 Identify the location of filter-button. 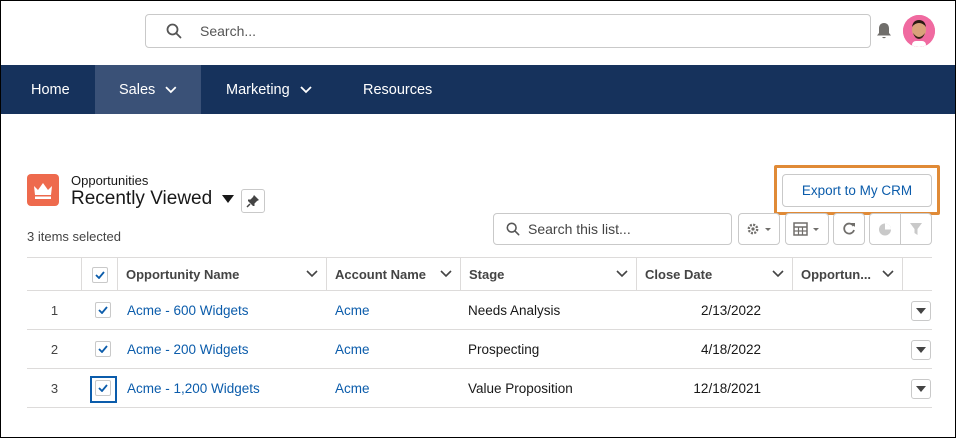
(916, 229).